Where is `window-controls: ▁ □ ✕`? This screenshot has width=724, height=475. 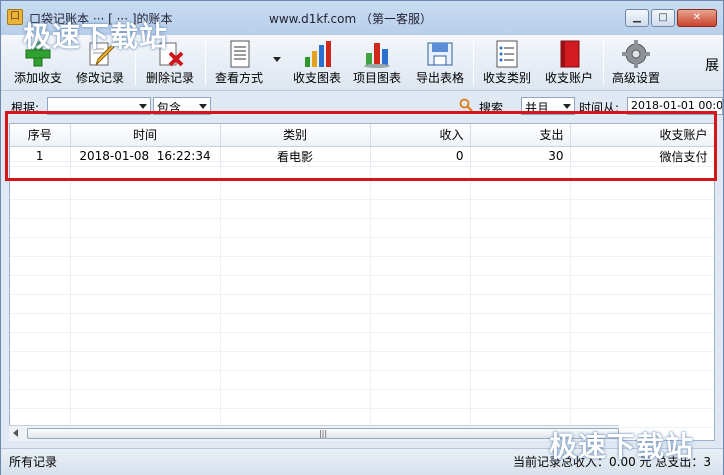
window-controls: ▁ □ ✕ is located at coordinates (670, 18).